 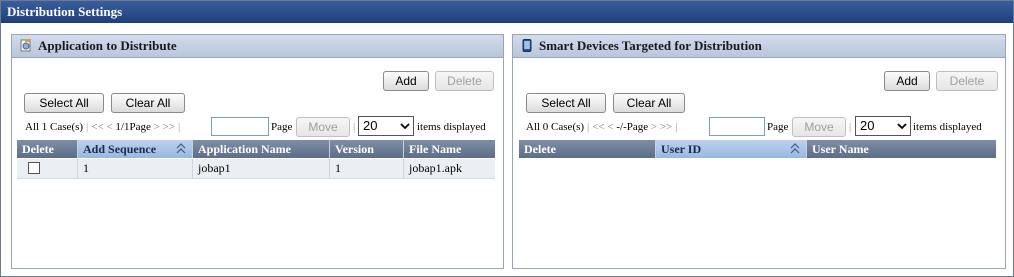 I want to click on application-panel-title: Application to Distribute, so click(x=107, y=45).